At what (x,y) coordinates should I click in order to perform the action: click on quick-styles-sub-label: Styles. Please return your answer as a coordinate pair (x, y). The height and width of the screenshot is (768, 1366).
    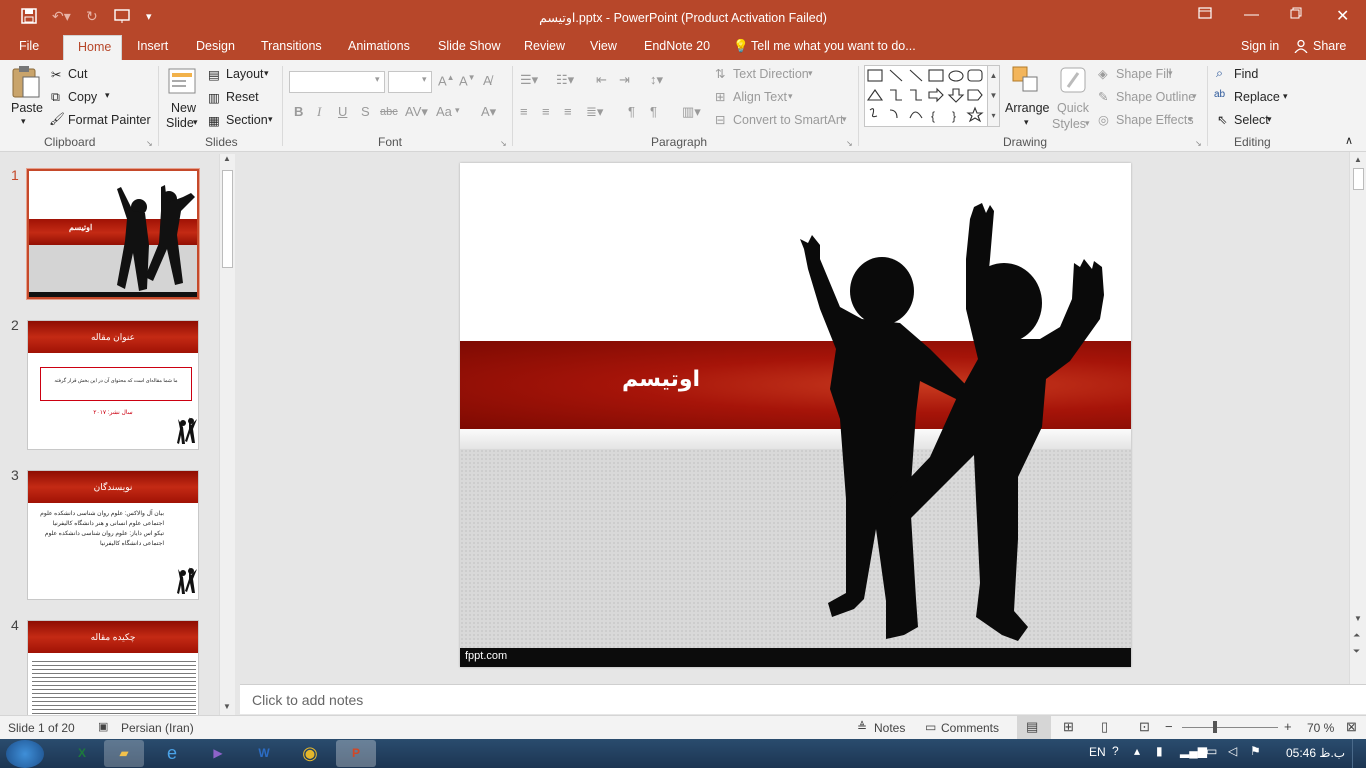
    Looking at the image, I should click on (1069, 124).